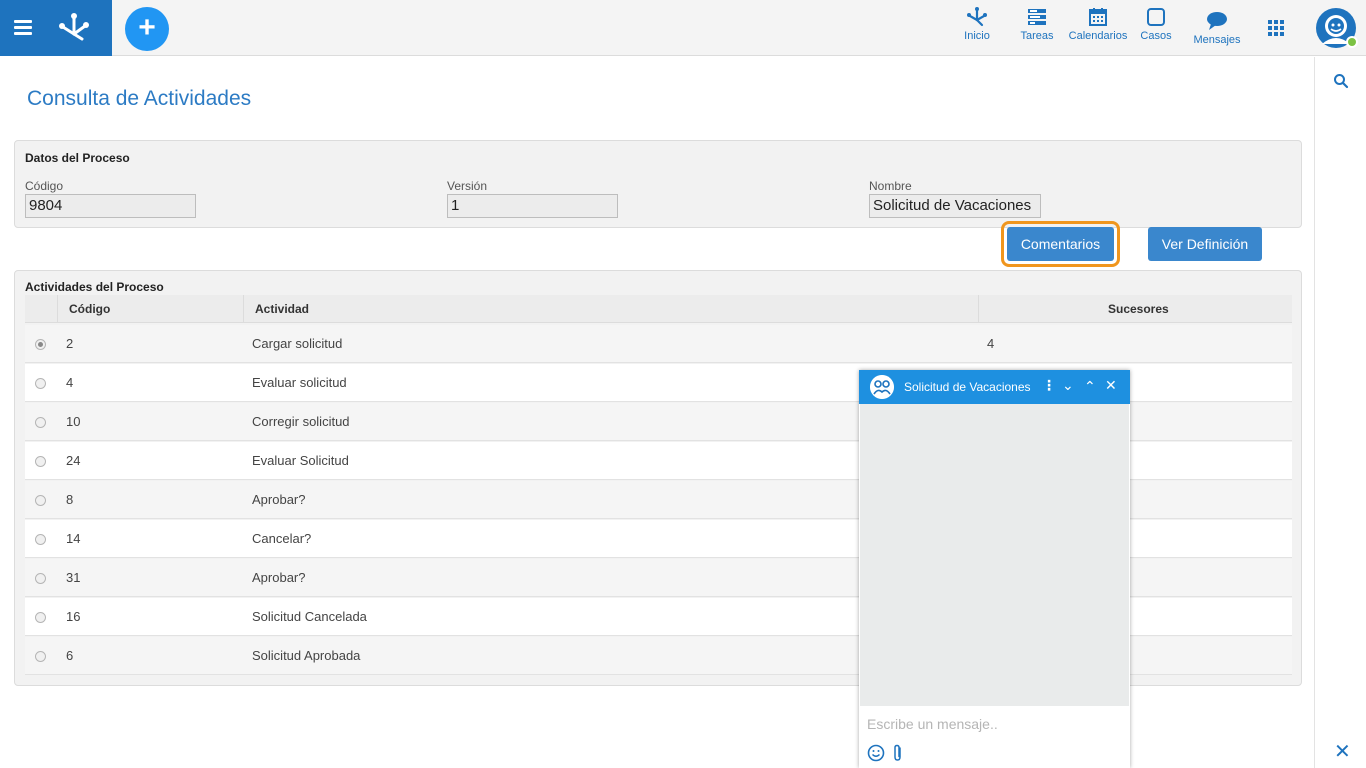  I want to click on nav-casos: Casos, so click(1156, 24).